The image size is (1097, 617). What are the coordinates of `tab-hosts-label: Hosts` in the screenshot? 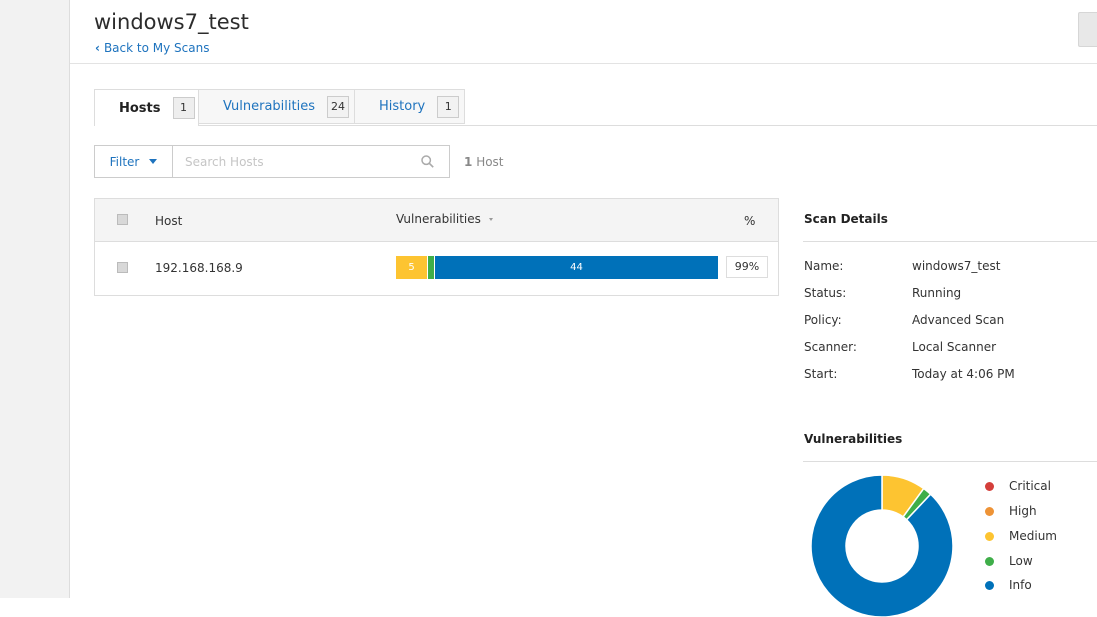 It's located at (140, 108).